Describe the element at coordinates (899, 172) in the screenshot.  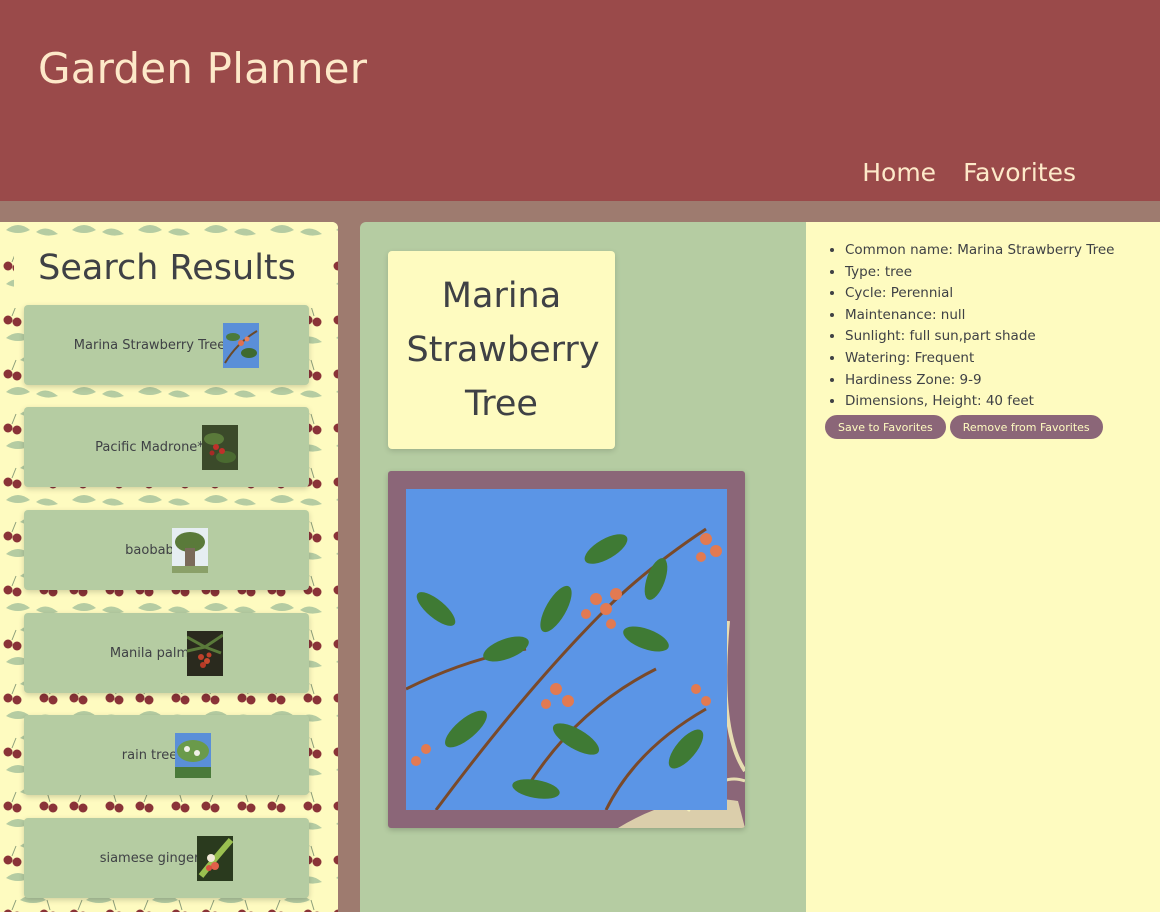
I see `nav-home-link: Home` at that location.